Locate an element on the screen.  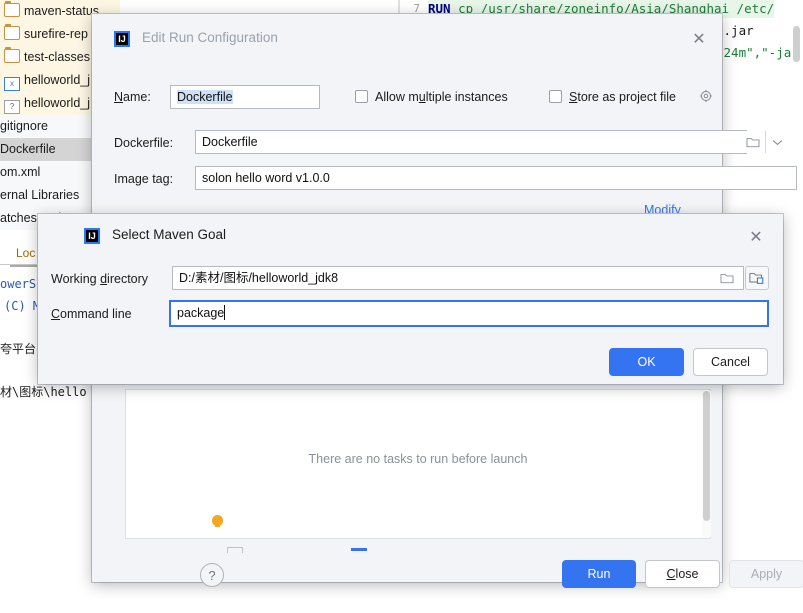
code-text: 024m","-ja is located at coordinates (754, 52).